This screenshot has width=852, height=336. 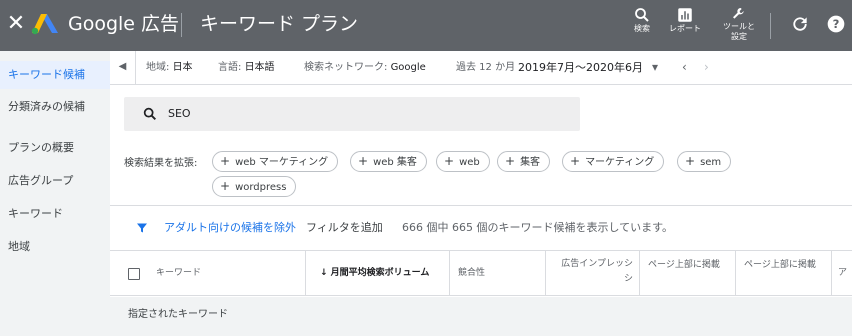 I want to click on sidebar-item-ad-groups: 広告グループ, so click(x=55, y=181).